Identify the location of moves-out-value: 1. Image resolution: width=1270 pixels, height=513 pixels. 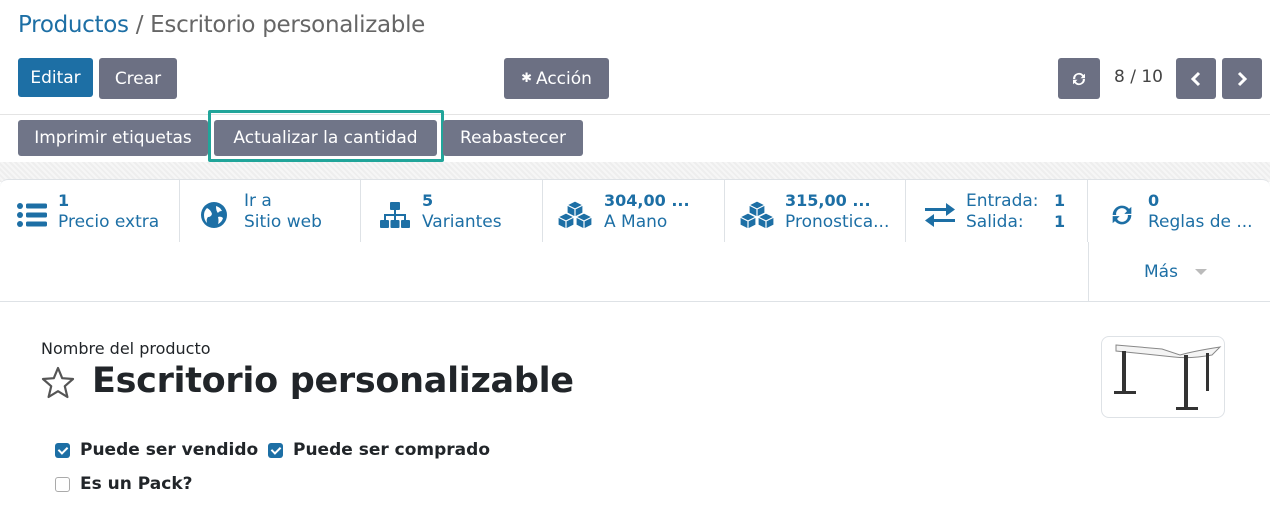
(1060, 221).